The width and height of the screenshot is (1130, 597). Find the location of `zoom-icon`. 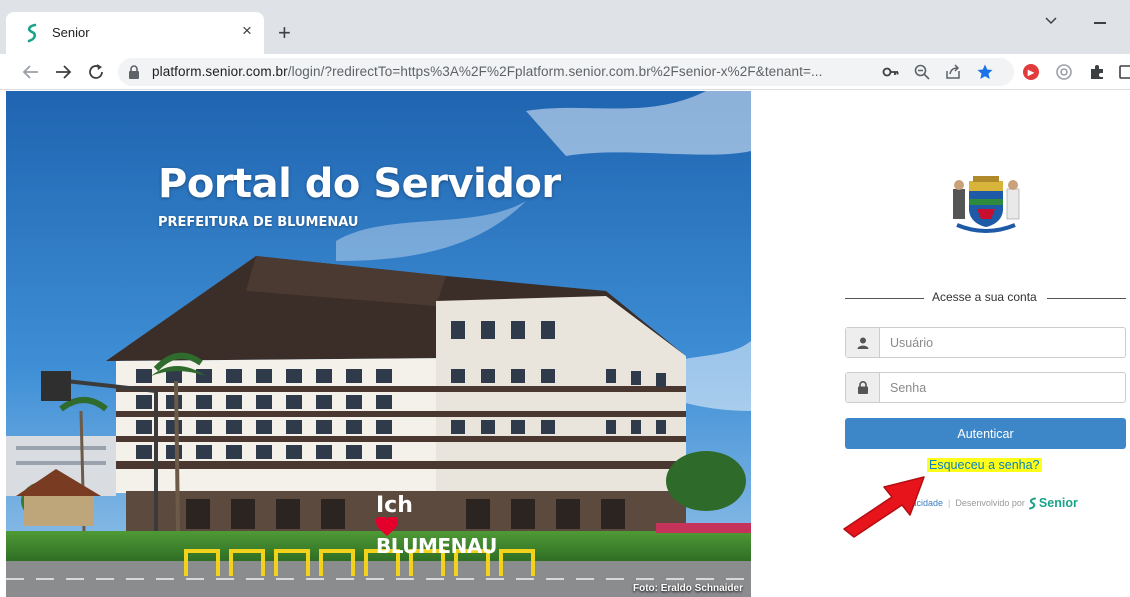

zoom-icon is located at coordinates (922, 72).